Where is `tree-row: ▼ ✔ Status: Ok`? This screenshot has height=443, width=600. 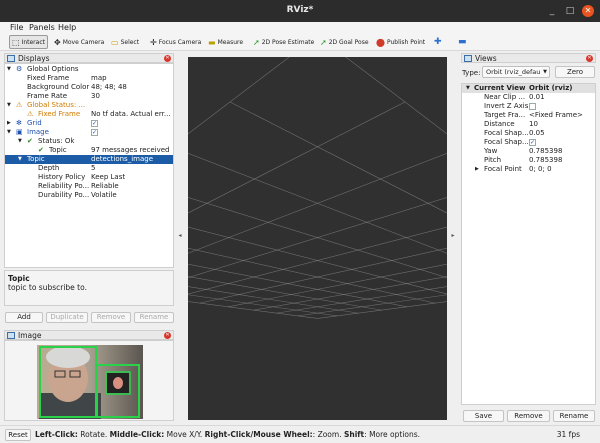
tree-row: ▼ ✔ Status: Ok is located at coordinates (89, 141).